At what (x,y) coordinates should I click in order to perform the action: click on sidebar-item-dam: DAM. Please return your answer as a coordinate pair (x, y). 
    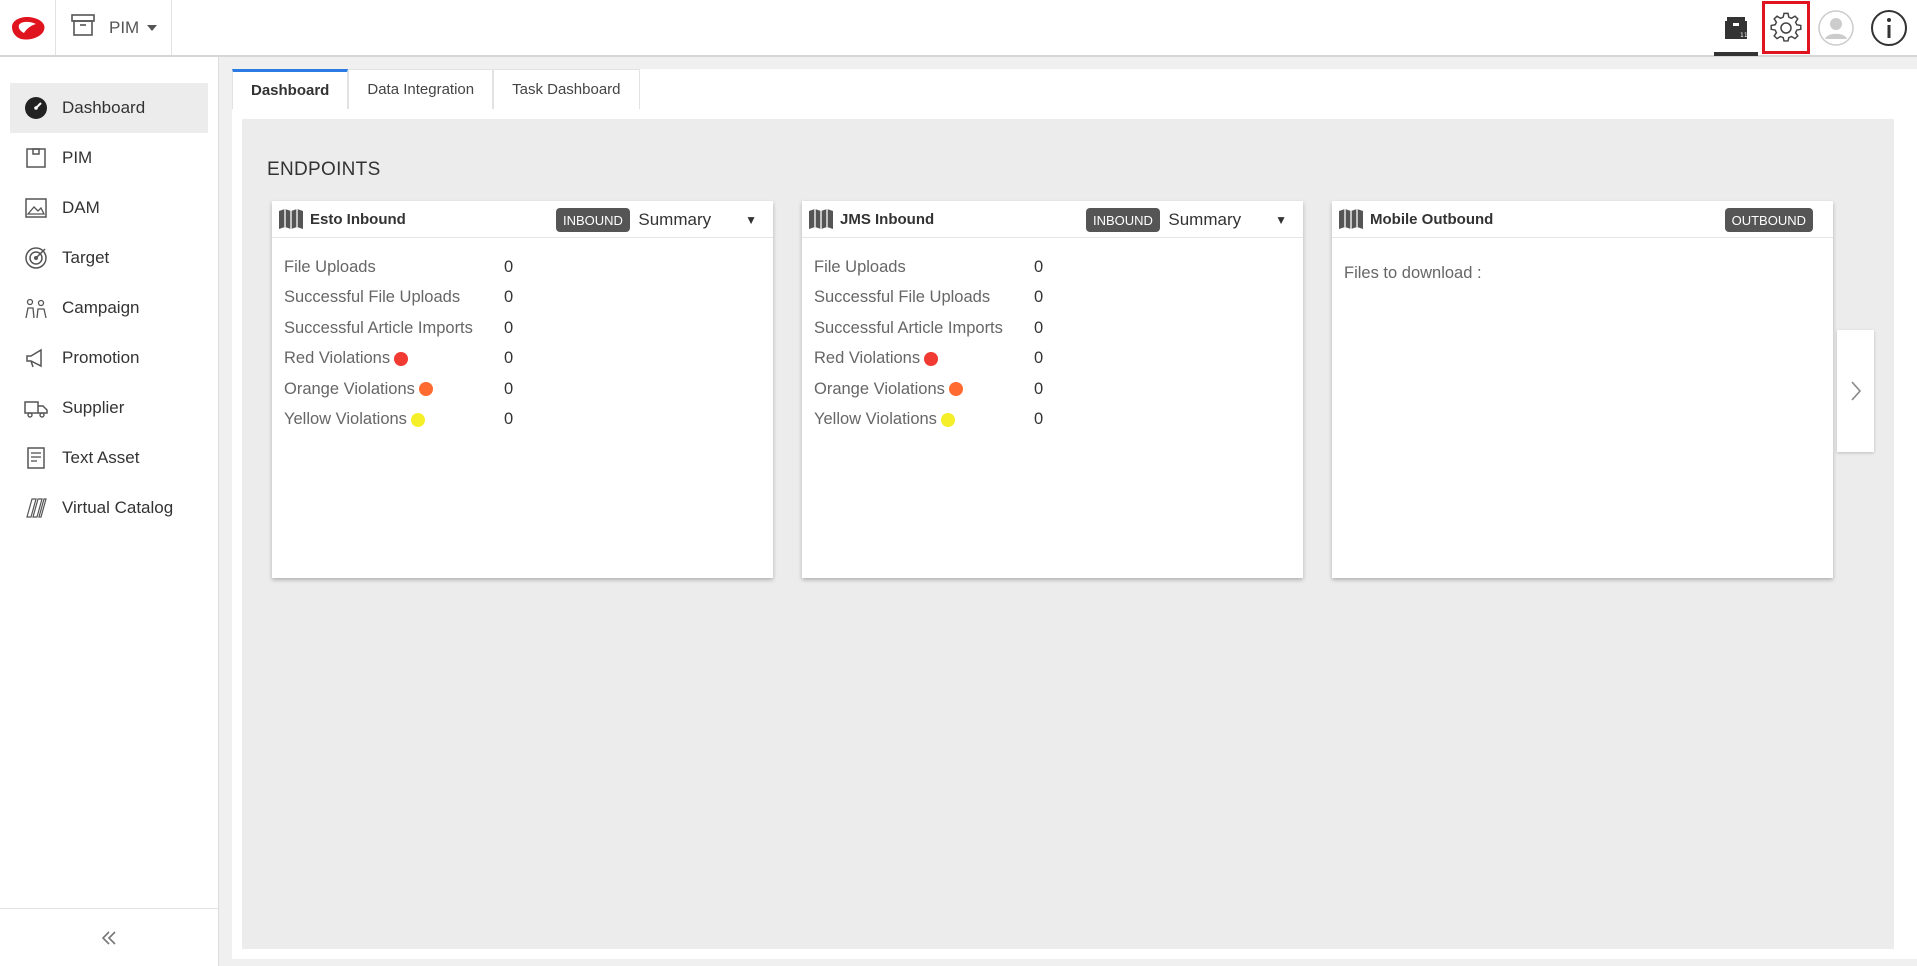
    Looking at the image, I should click on (109, 208).